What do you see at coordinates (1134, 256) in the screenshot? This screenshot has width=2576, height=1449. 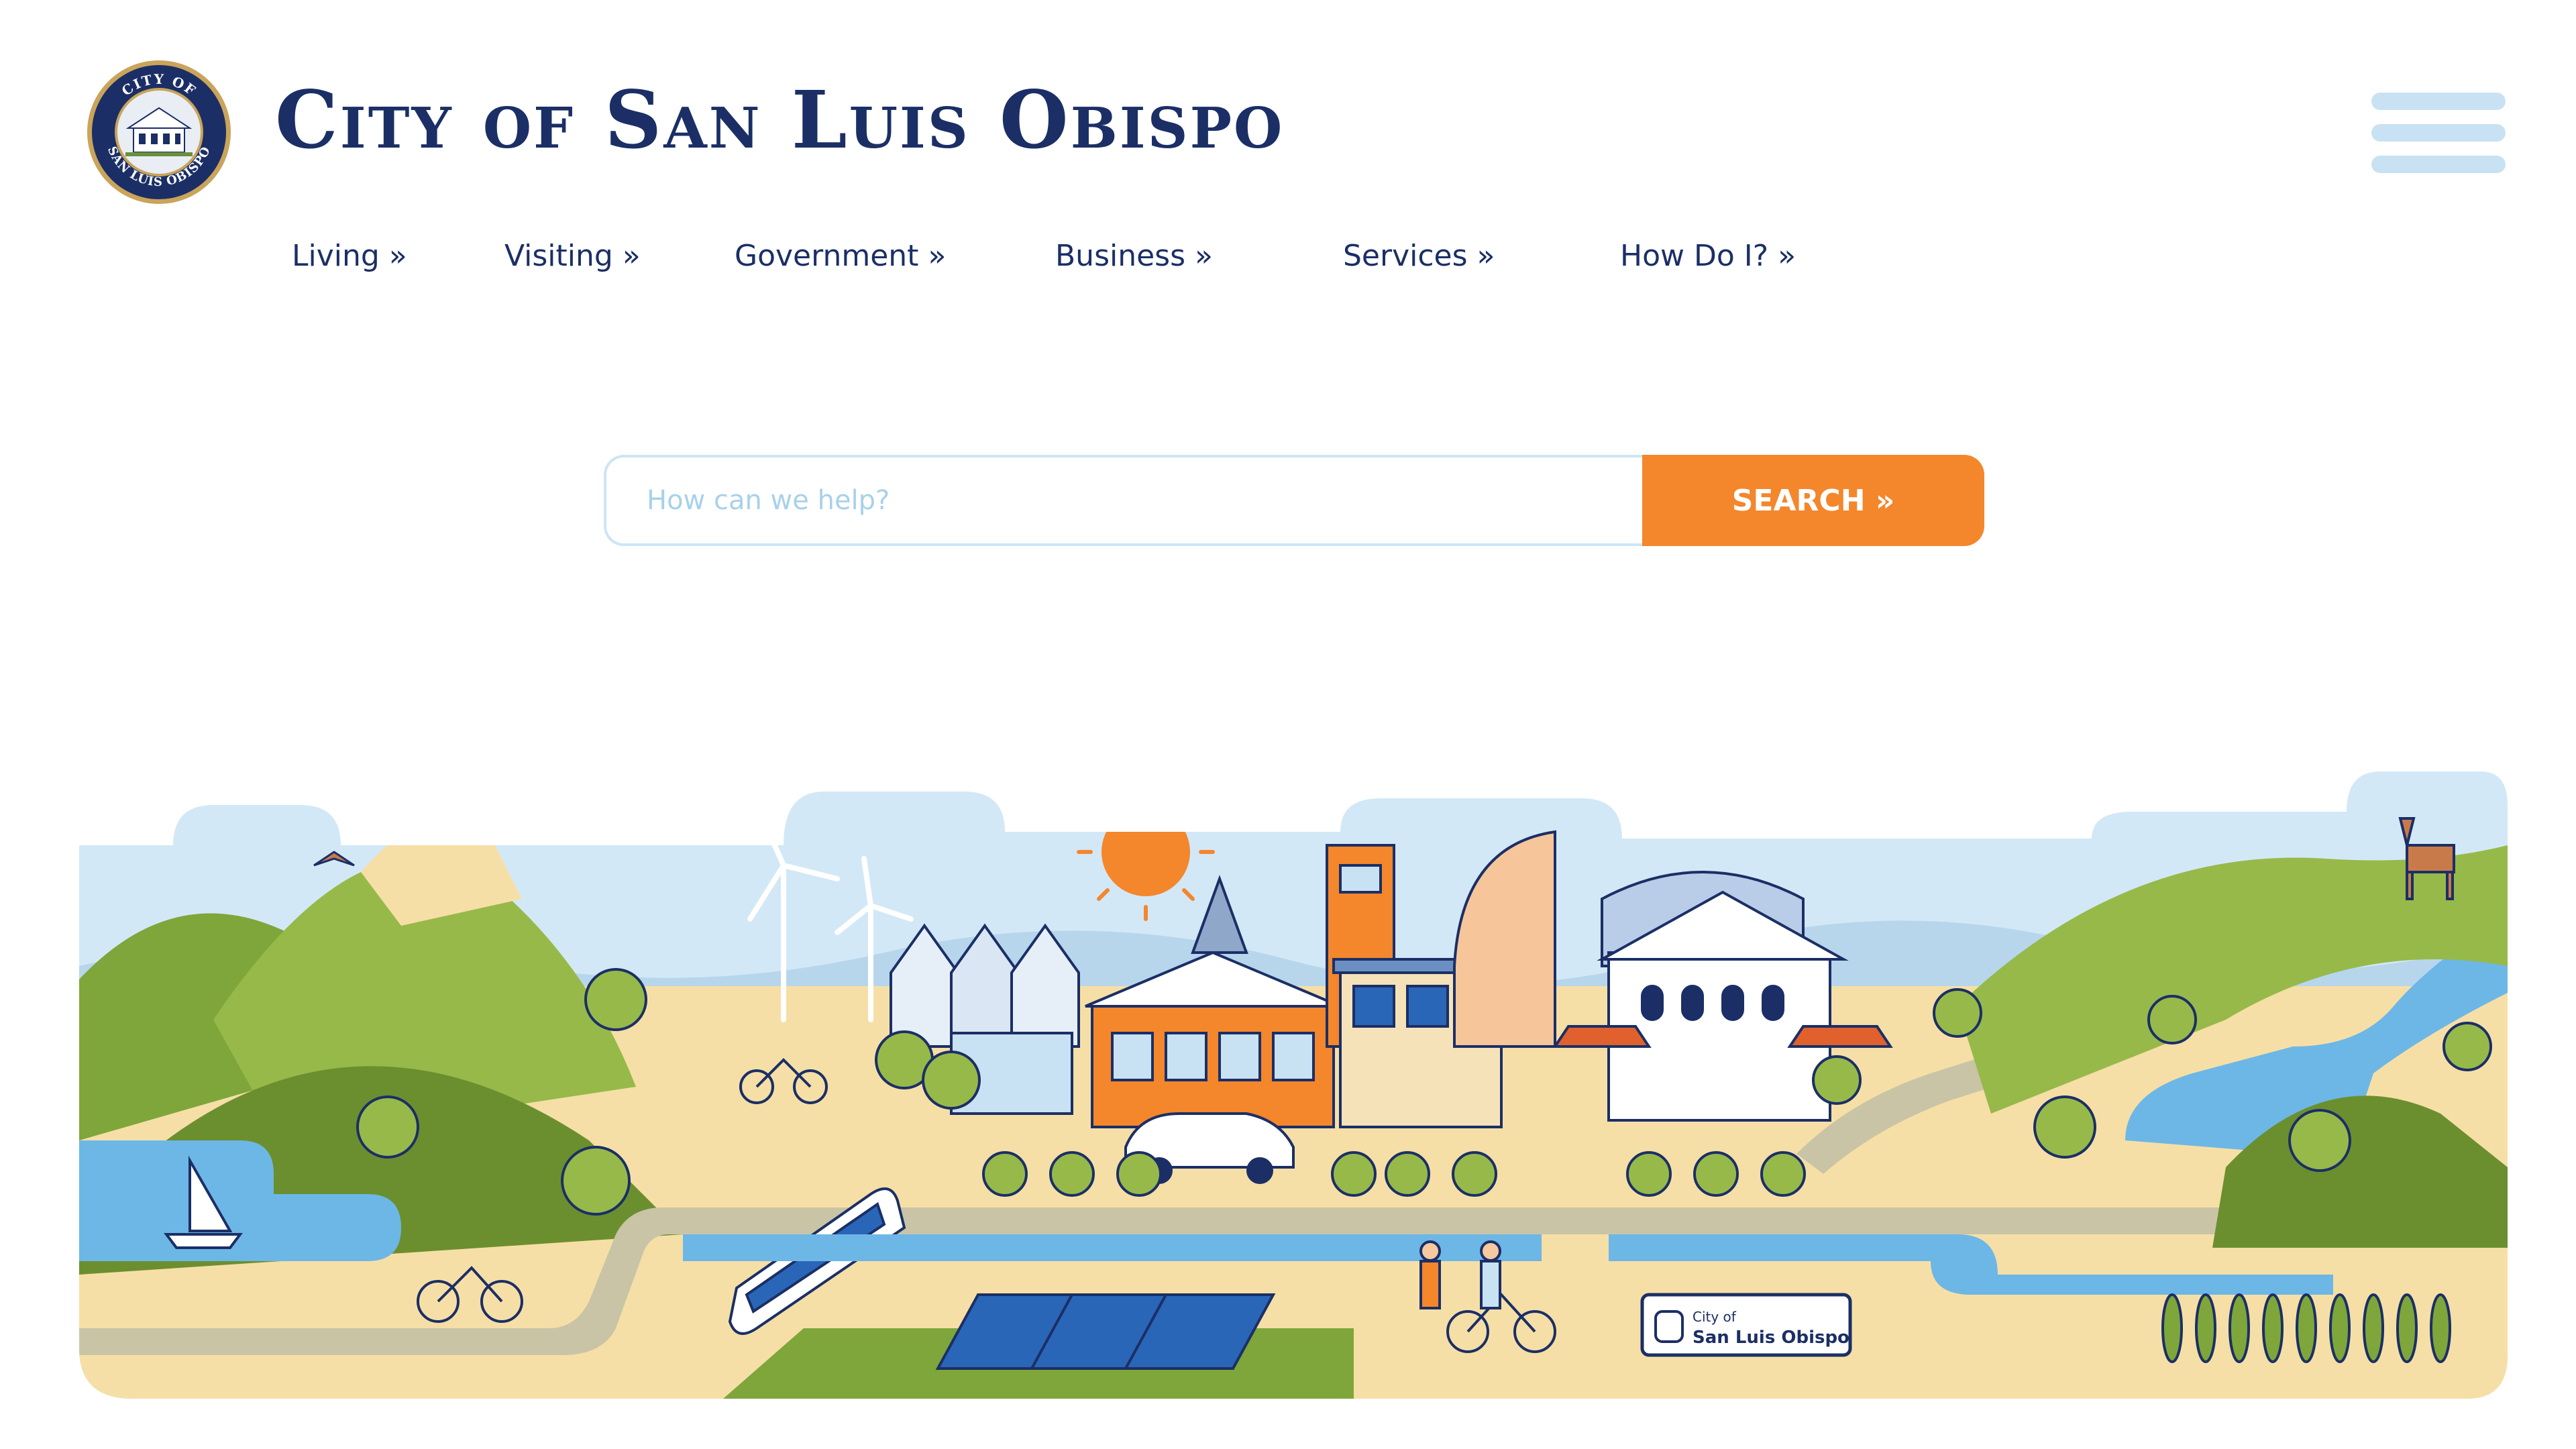 I see `nav-item-business: Business »` at bounding box center [1134, 256].